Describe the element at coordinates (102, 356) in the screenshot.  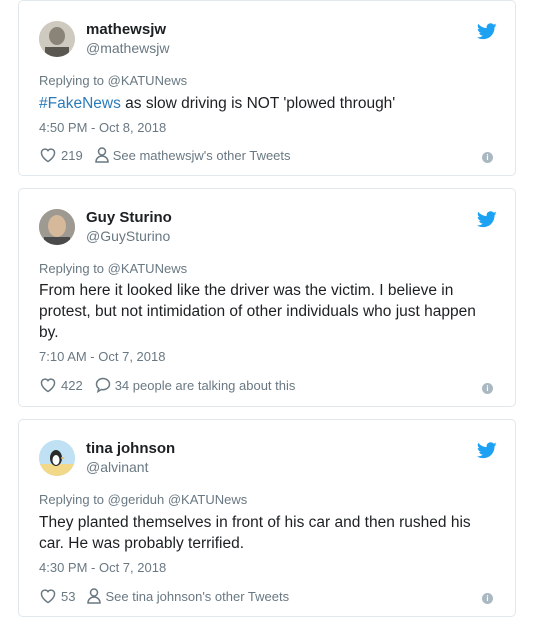
I see `timestamp: 7:10 AM - Oct 7, 2018` at that location.